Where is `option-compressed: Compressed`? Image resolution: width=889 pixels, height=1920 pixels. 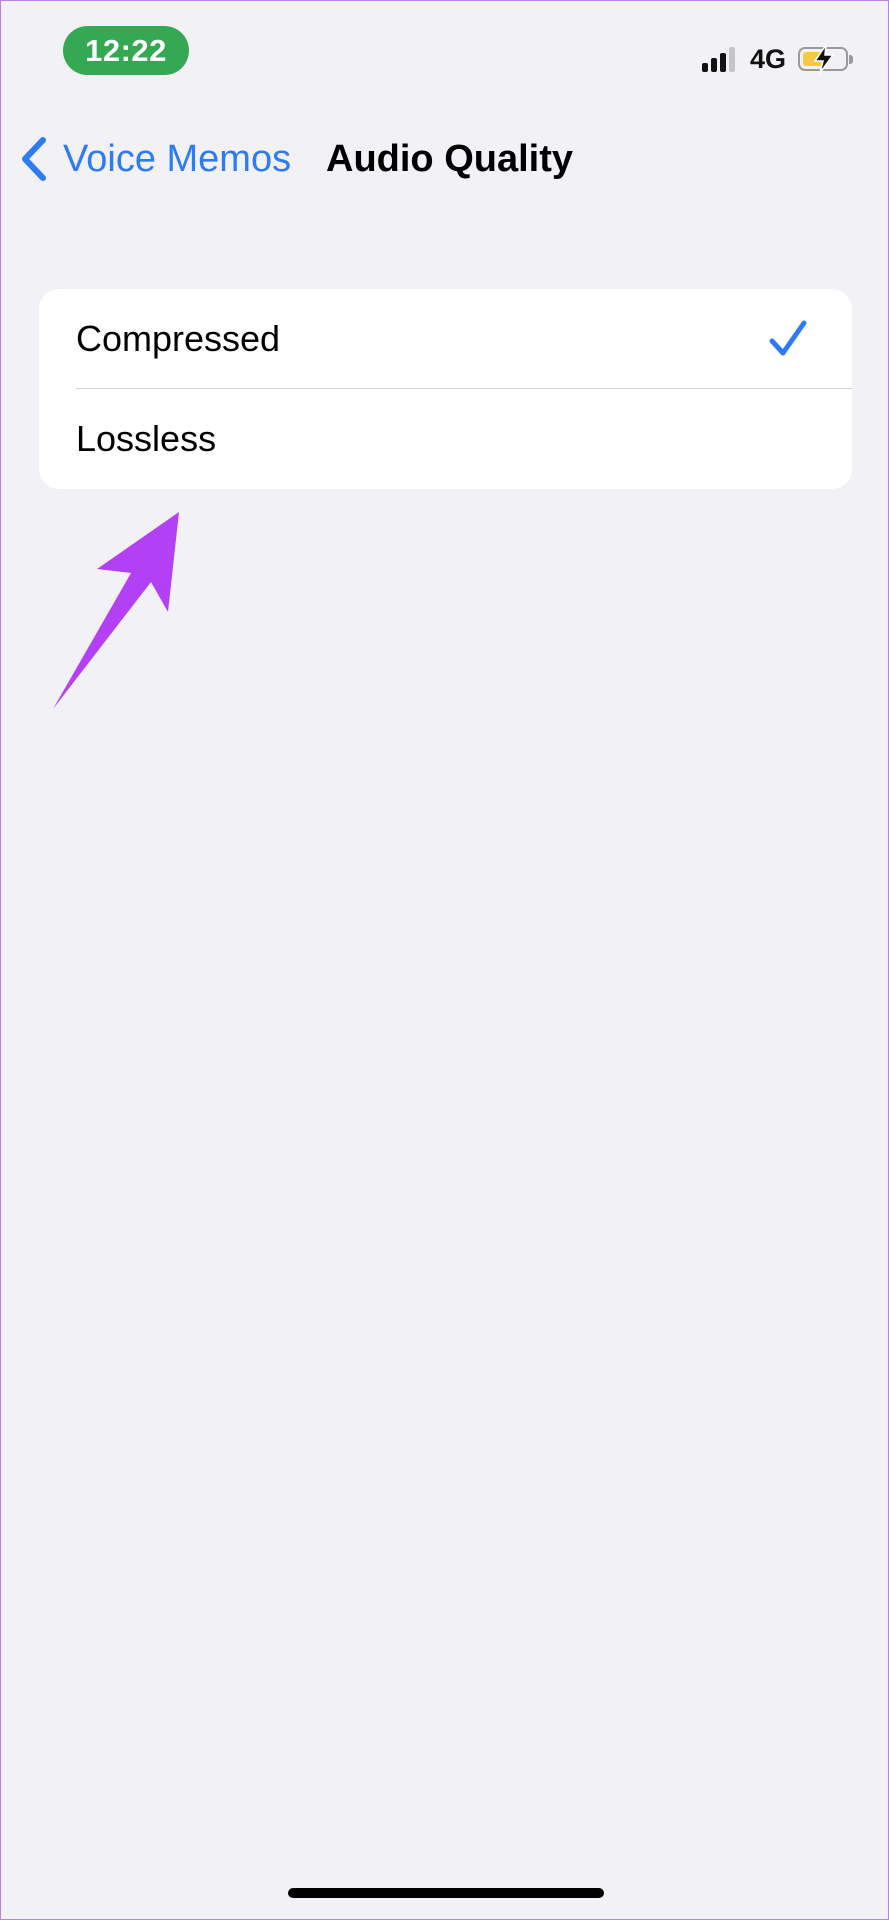 option-compressed: Compressed is located at coordinates (445, 339).